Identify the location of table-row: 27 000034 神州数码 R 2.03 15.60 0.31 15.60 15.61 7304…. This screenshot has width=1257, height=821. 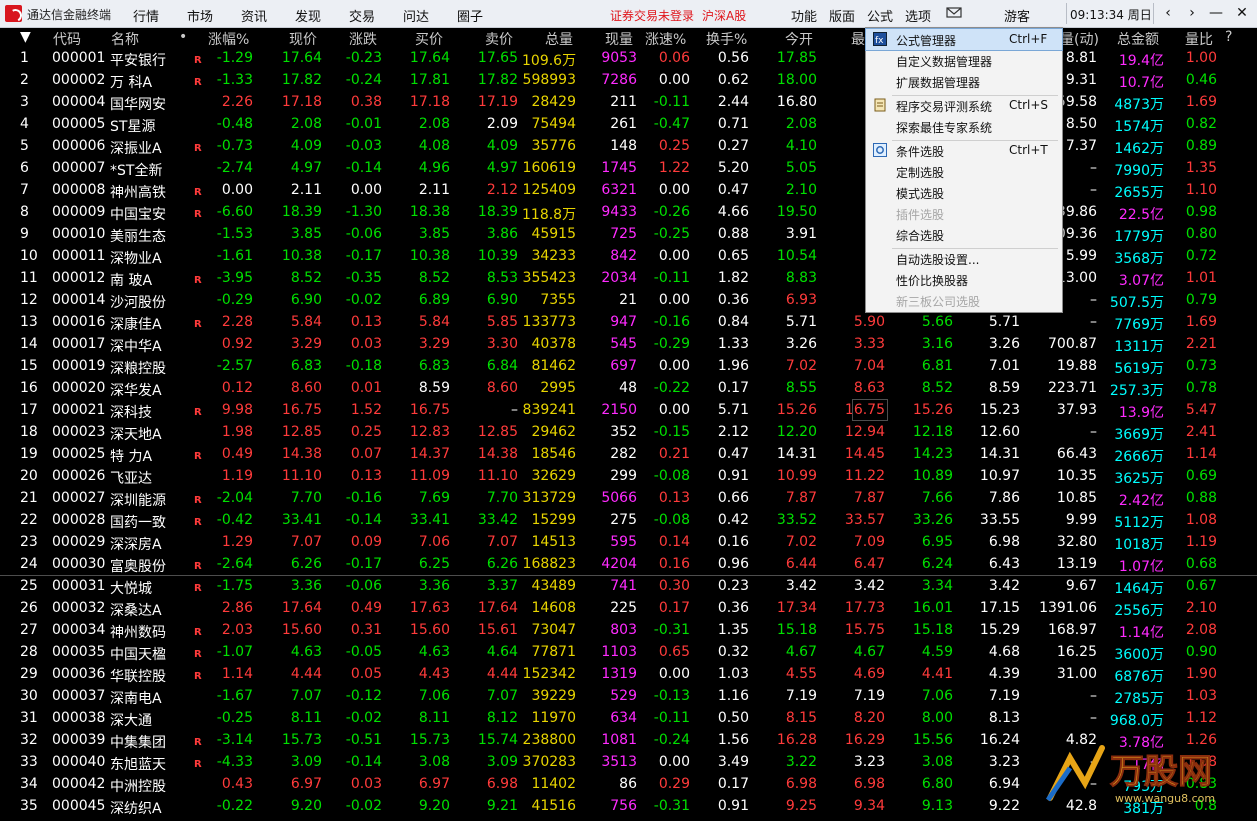
(628, 631).